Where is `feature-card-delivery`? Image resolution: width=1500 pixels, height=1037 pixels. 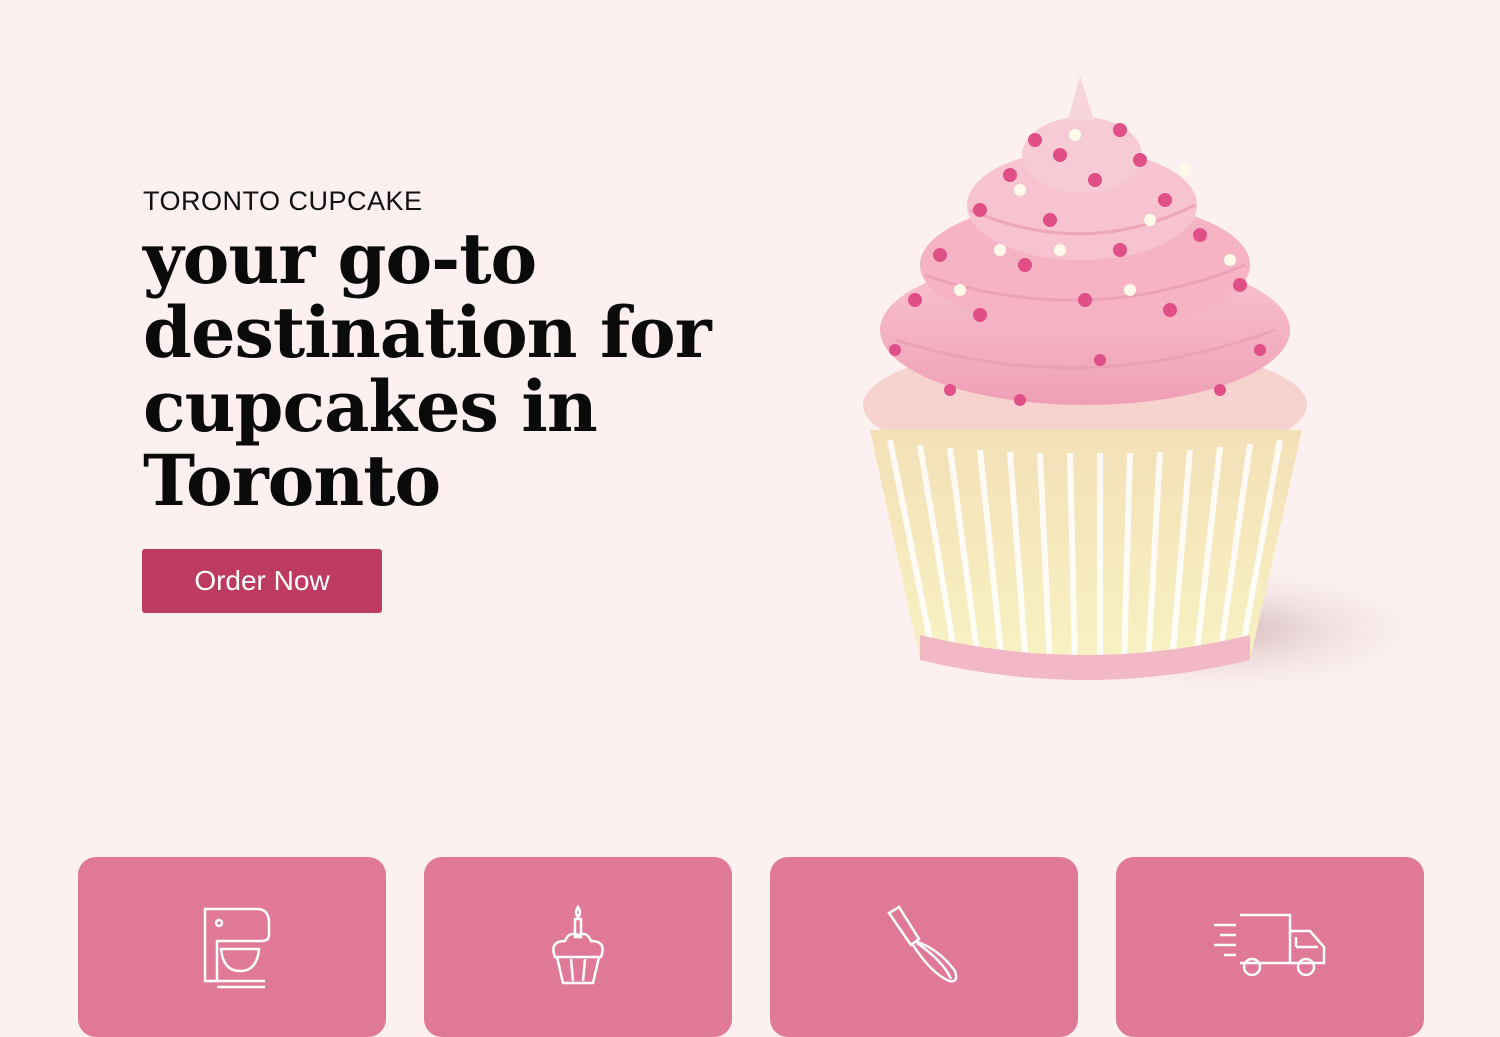
feature-card-delivery is located at coordinates (1270, 947).